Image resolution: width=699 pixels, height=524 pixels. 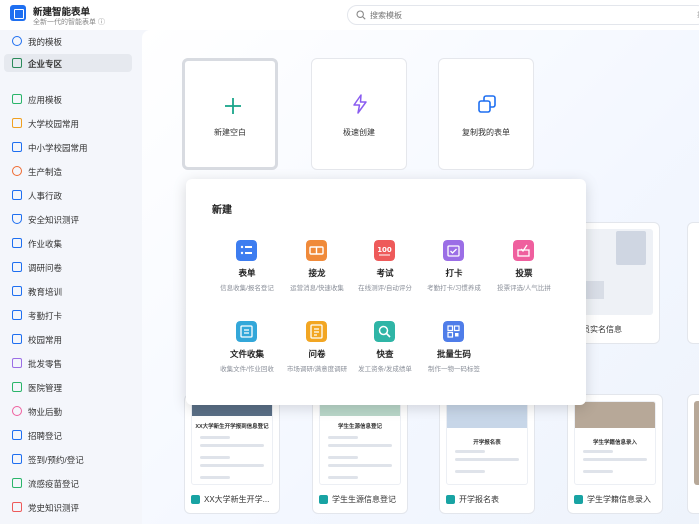 I want to click on template-card: 学生生源信息登记 学生生源信息登记, so click(x=360, y=454).